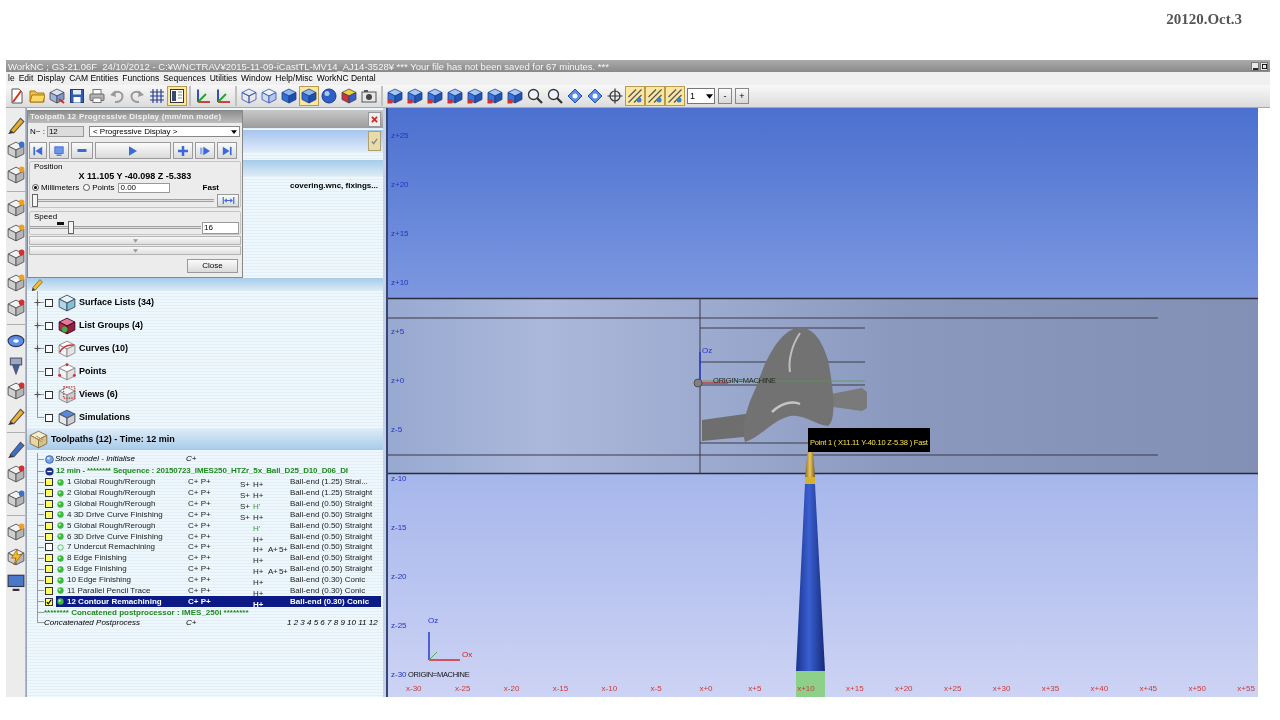  Describe the element at coordinates (184, 78) in the screenshot. I see `menu-item: Sequences` at that location.